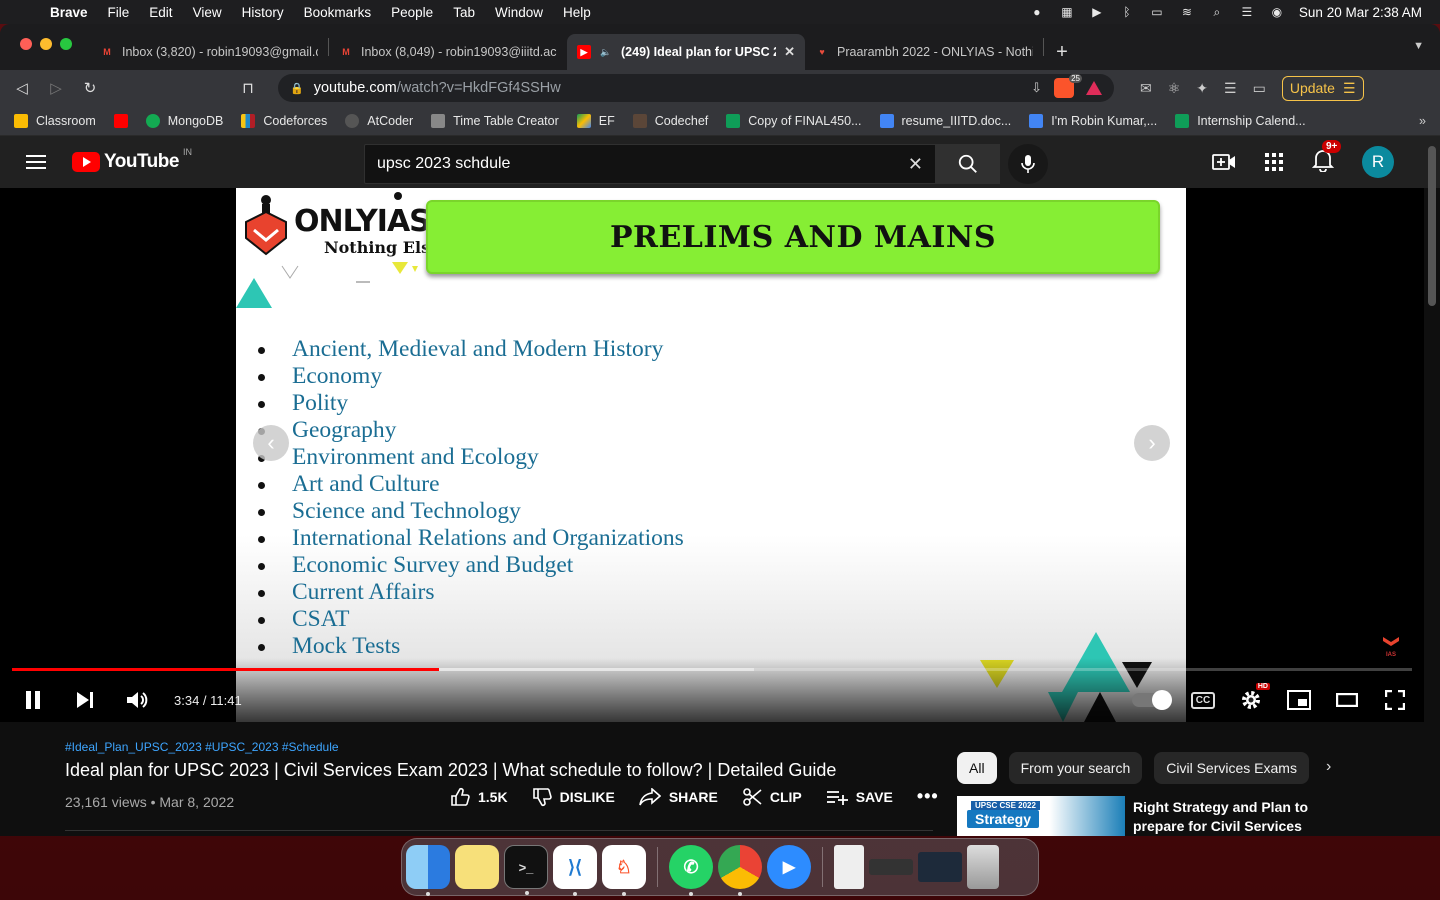  I want to click on notifications-button: 9+, so click(1326, 158).